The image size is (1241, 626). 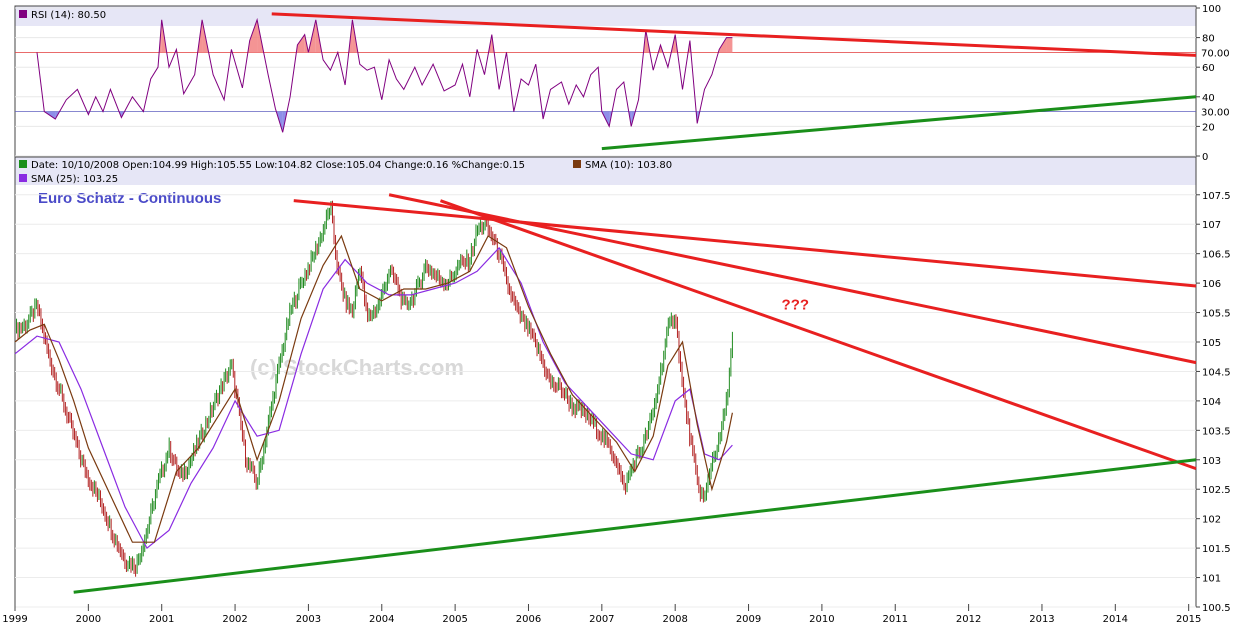 What do you see at coordinates (1208, 127) in the screenshot?
I see `rsi-tick-label: 20` at bounding box center [1208, 127].